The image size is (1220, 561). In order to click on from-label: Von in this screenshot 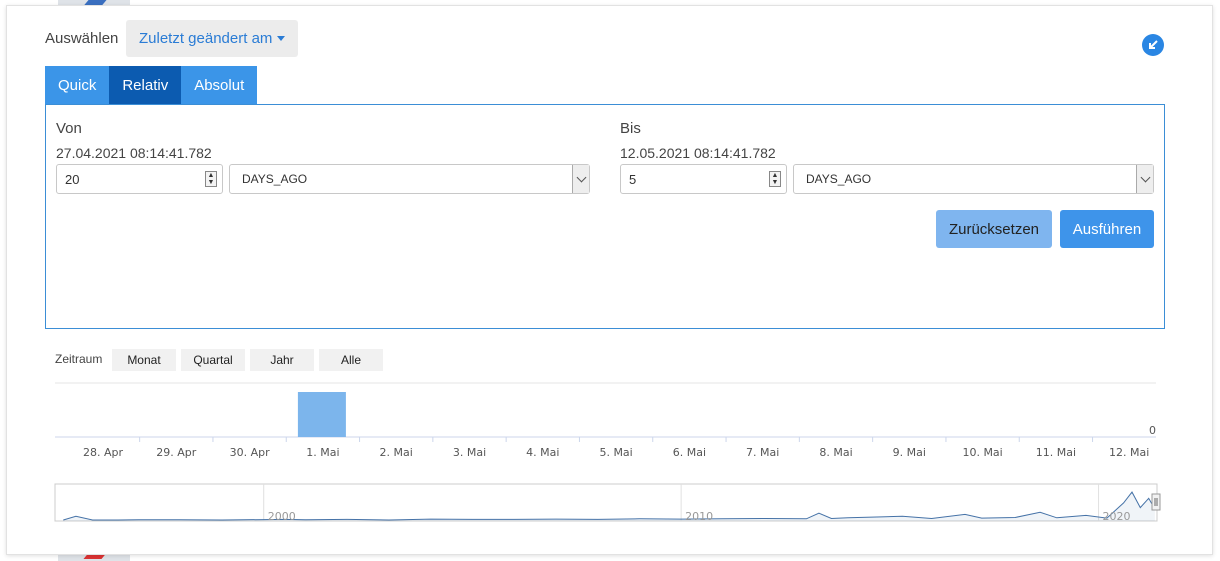, I will do `click(69, 128)`.